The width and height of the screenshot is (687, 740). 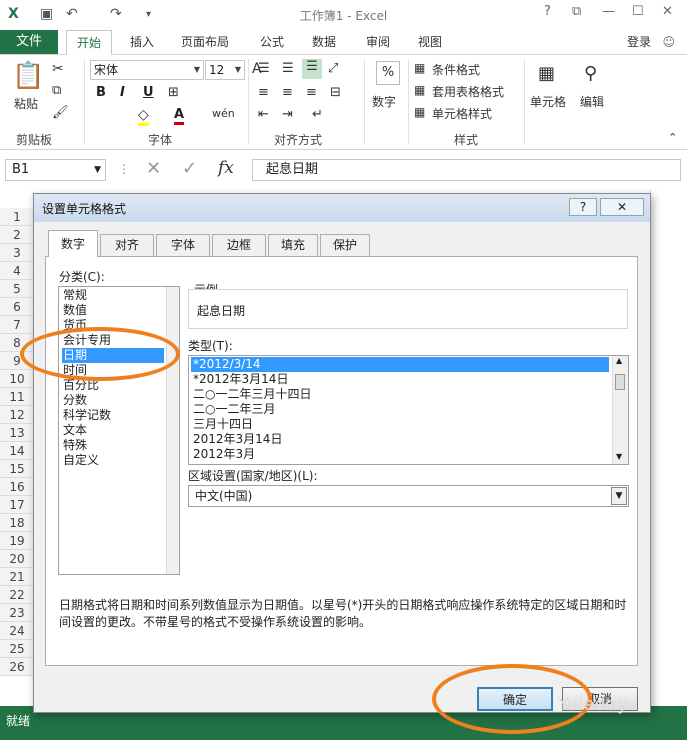 I want to click on minimize-button: —, so click(x=608, y=11).